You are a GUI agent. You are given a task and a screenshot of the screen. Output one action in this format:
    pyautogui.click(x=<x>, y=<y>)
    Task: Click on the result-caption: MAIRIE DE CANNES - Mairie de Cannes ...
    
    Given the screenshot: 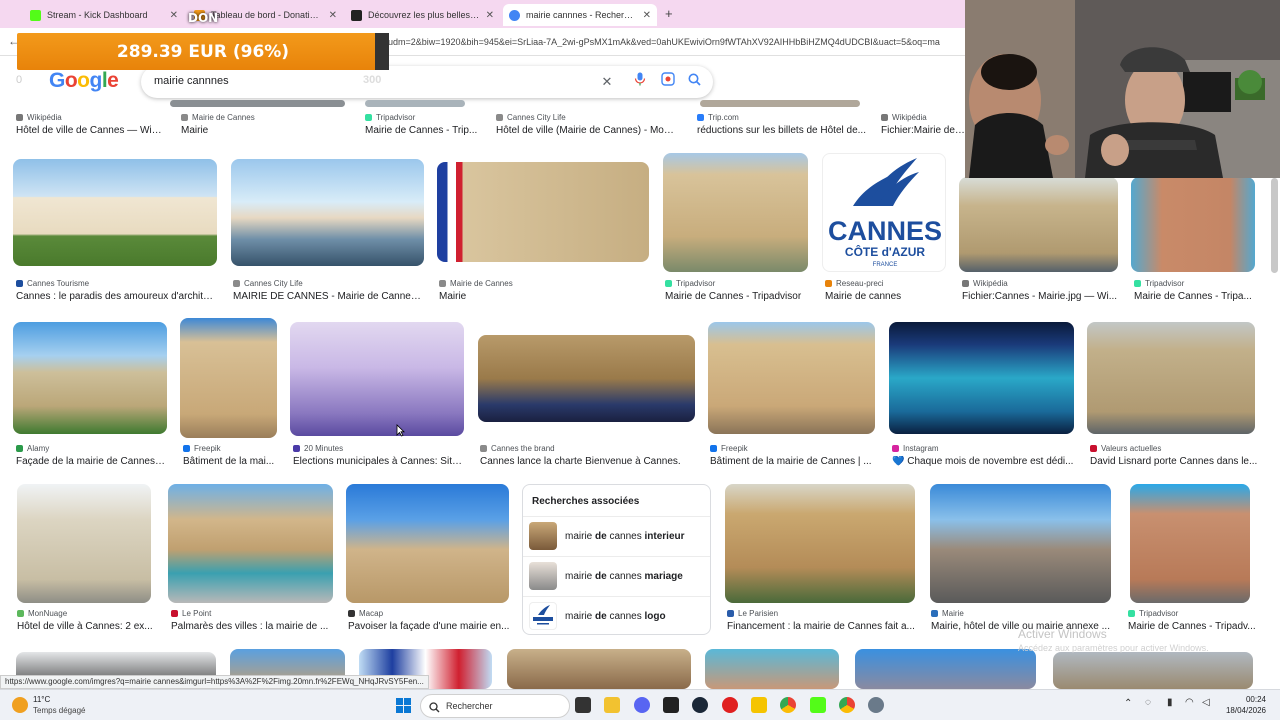 What is the action you would take?
    pyautogui.click(x=329, y=296)
    